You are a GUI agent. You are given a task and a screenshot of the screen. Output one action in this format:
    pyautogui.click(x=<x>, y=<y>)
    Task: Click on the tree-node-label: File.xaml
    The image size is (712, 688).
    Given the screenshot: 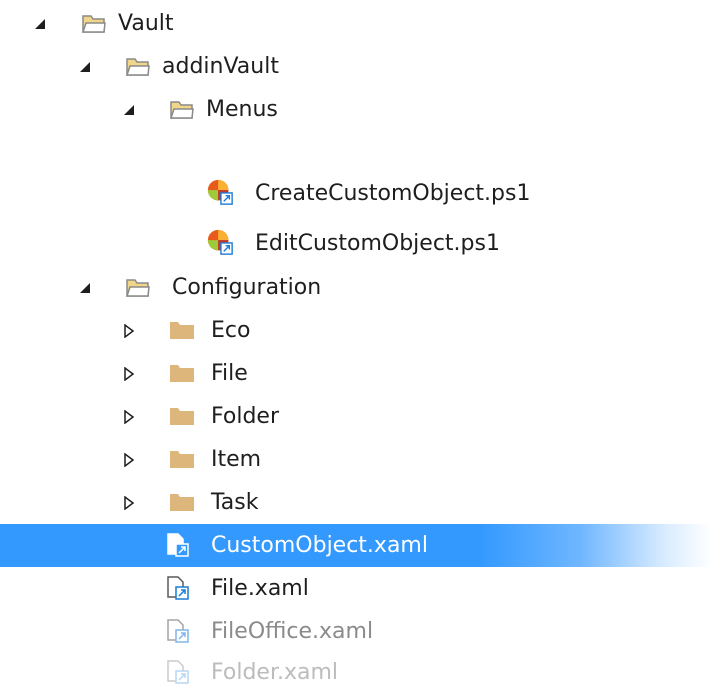 What is the action you would take?
    pyautogui.click(x=260, y=588)
    